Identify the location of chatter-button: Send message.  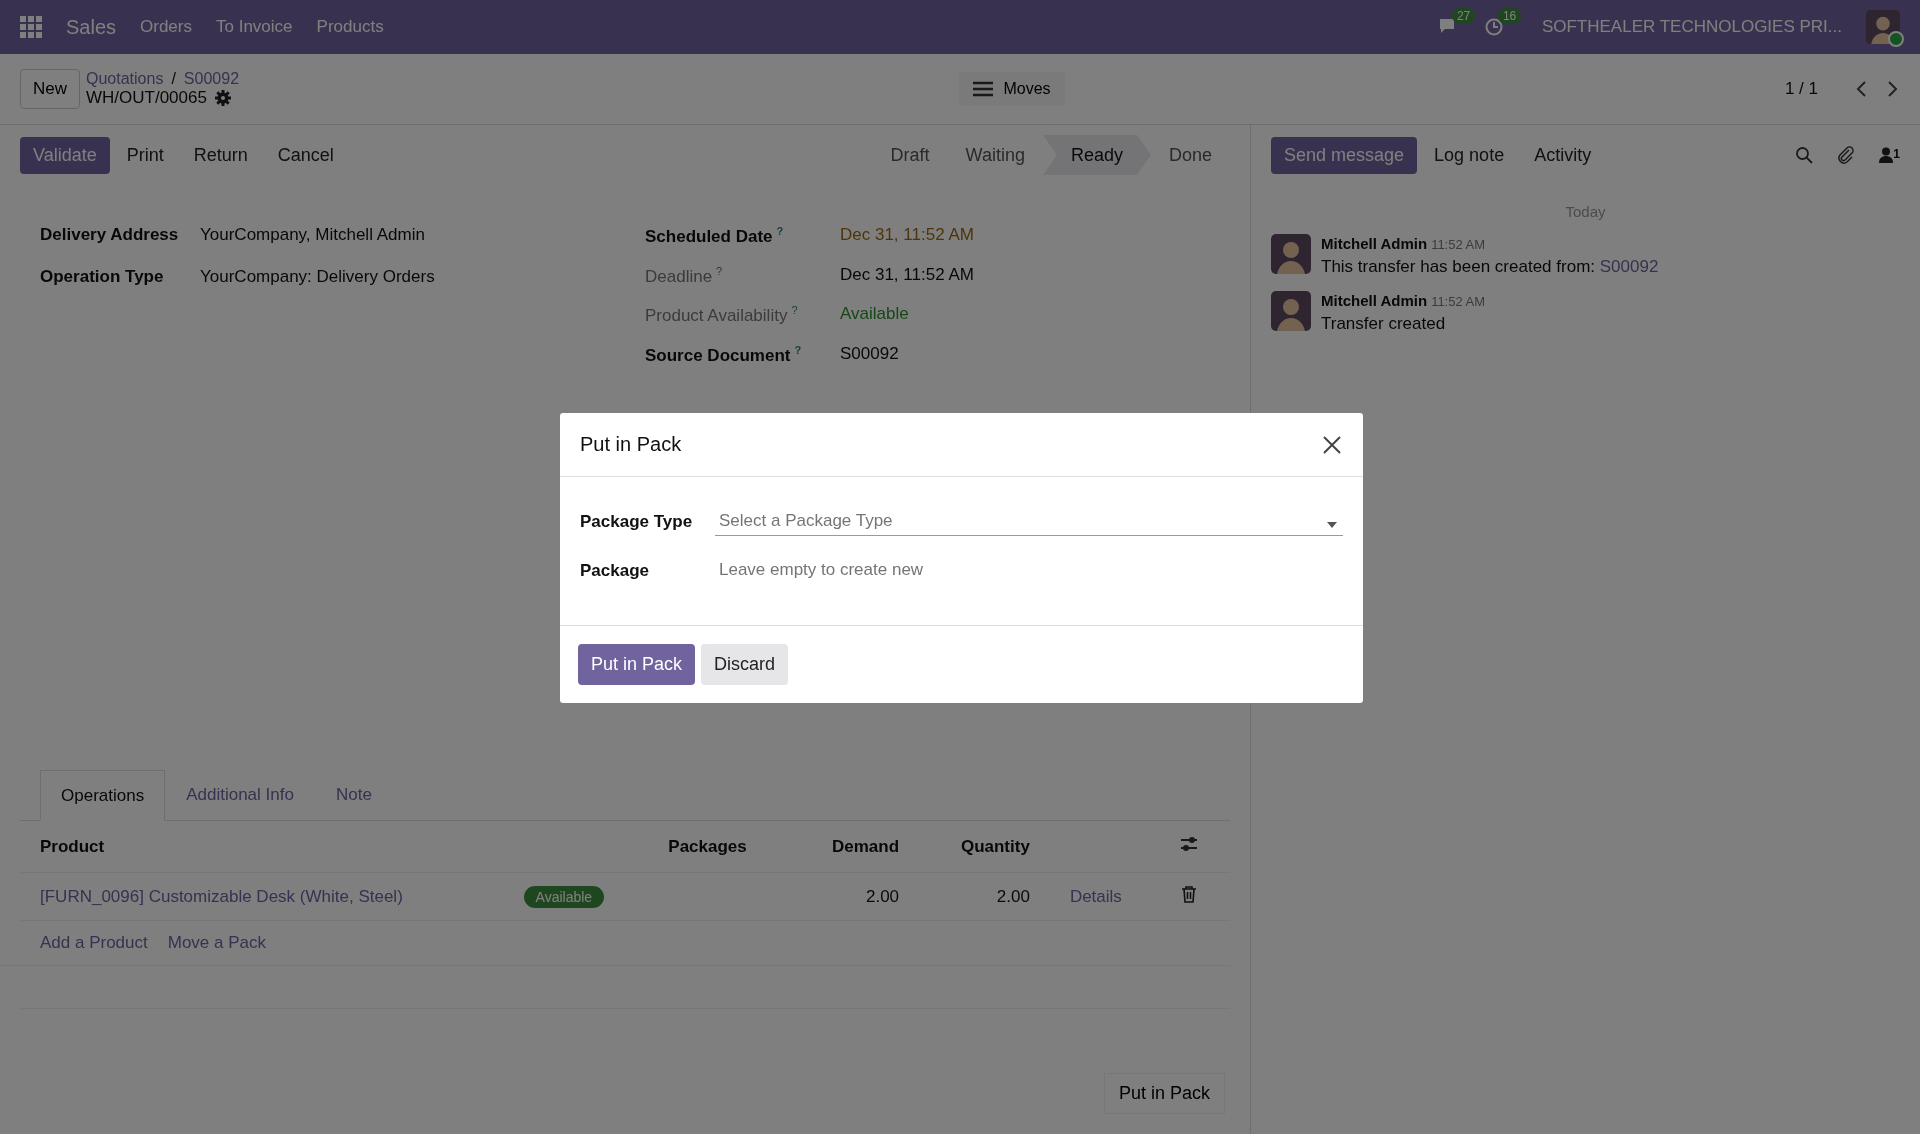
(1344, 155).